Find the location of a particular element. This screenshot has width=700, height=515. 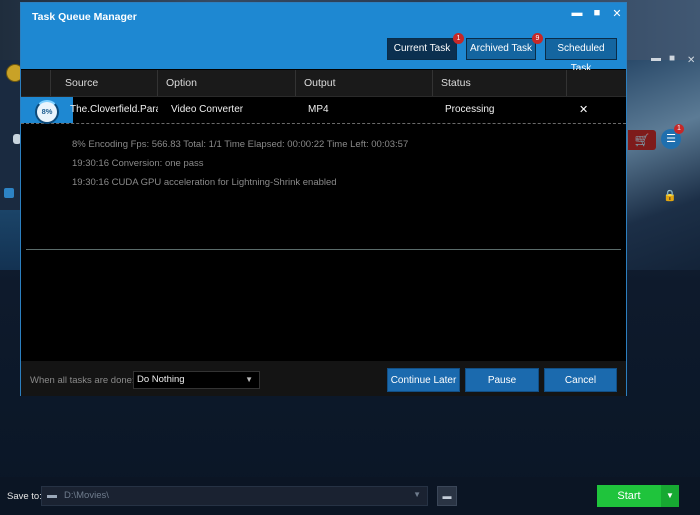

folder-icon: ▬ is located at coordinates (52, 495).